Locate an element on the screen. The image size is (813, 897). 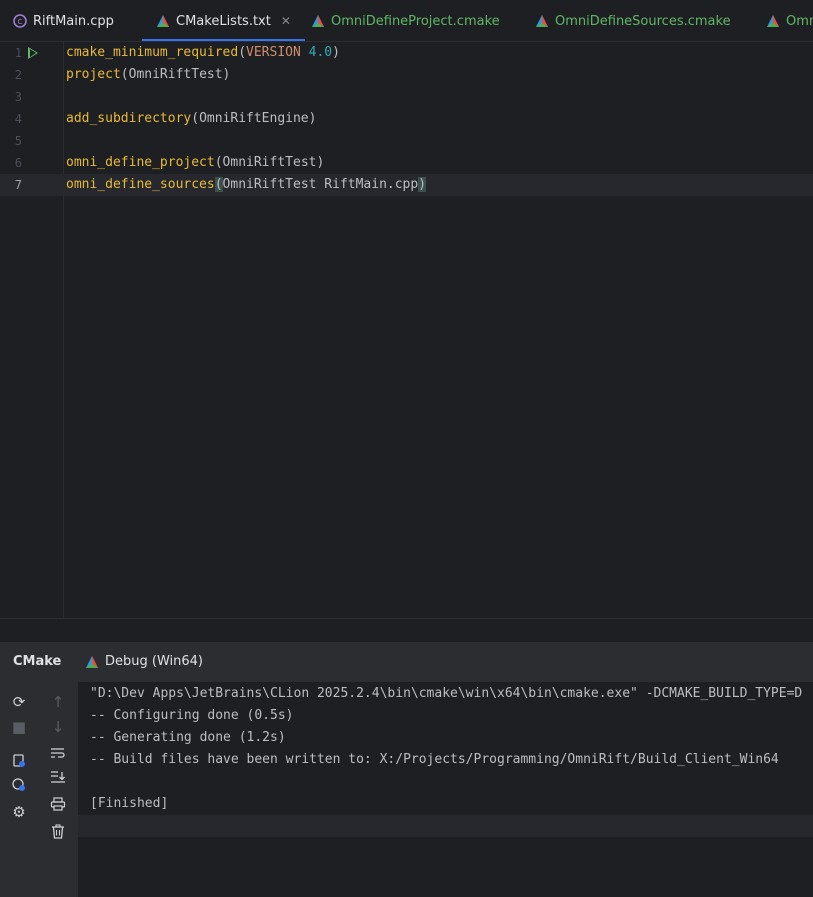
tab-label: CMakeLists.txt is located at coordinates (223, 21).